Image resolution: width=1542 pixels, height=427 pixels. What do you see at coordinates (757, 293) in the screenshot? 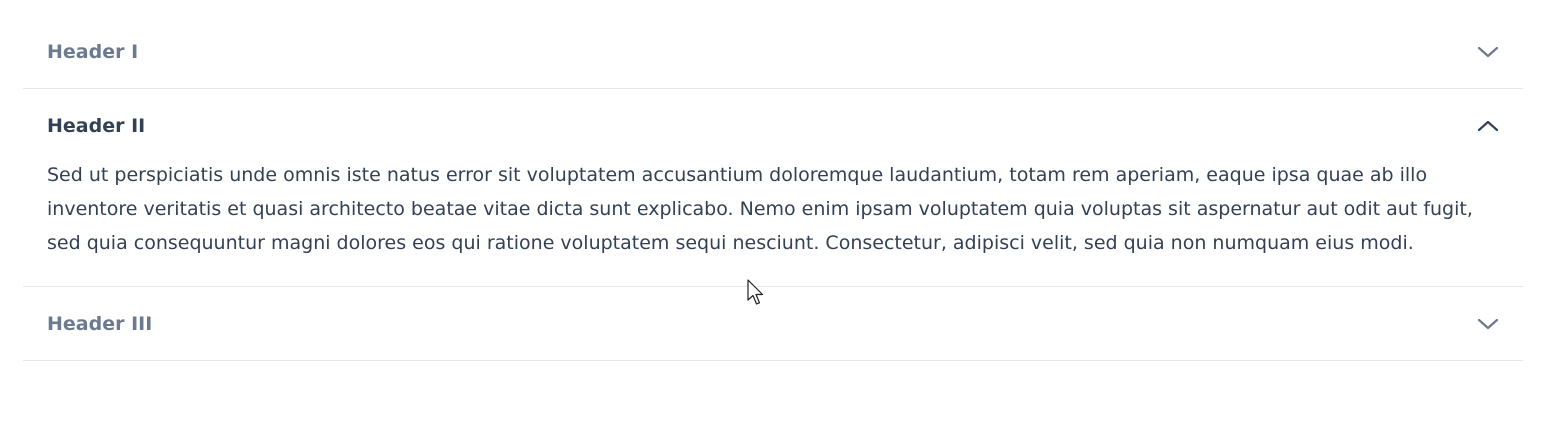
I see `mouse-cursor-icon` at bounding box center [757, 293].